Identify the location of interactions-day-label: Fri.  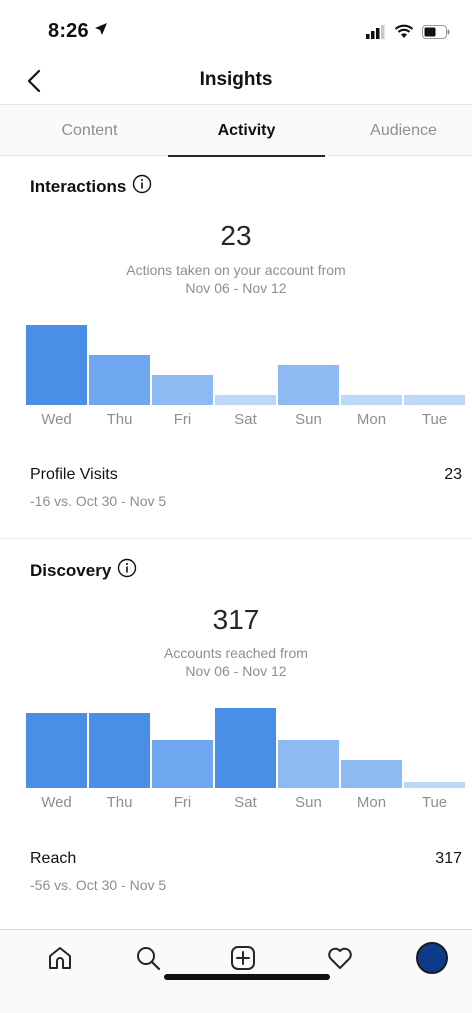
(182, 419).